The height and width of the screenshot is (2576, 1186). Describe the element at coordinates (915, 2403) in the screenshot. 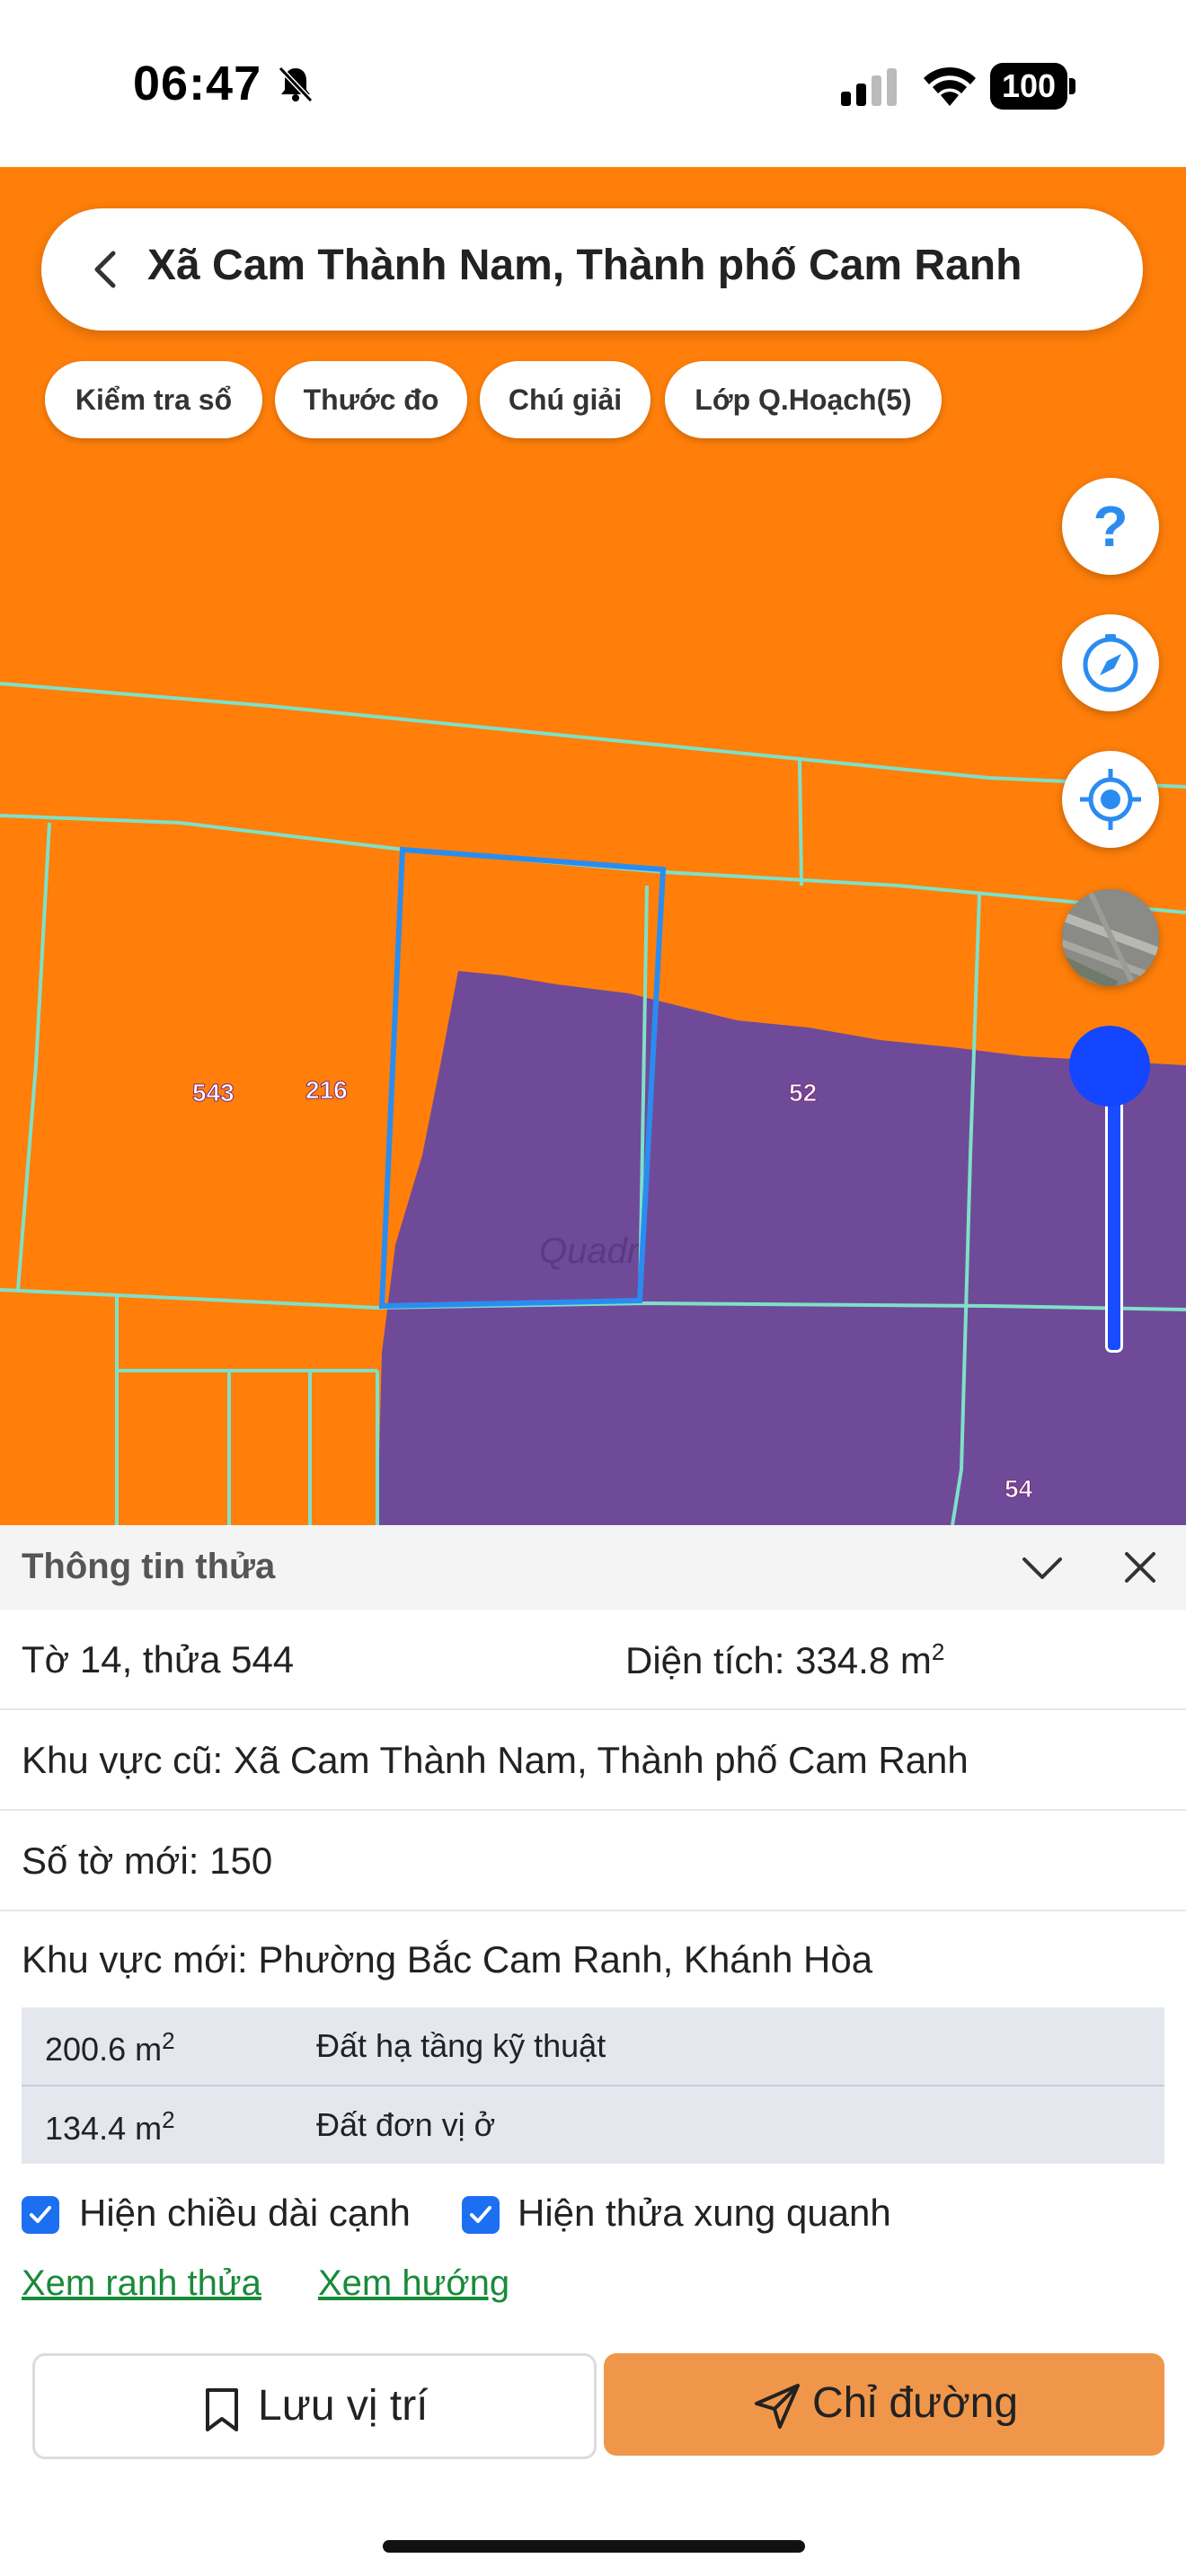

I see `directions-label: Chỉ đường` at that location.